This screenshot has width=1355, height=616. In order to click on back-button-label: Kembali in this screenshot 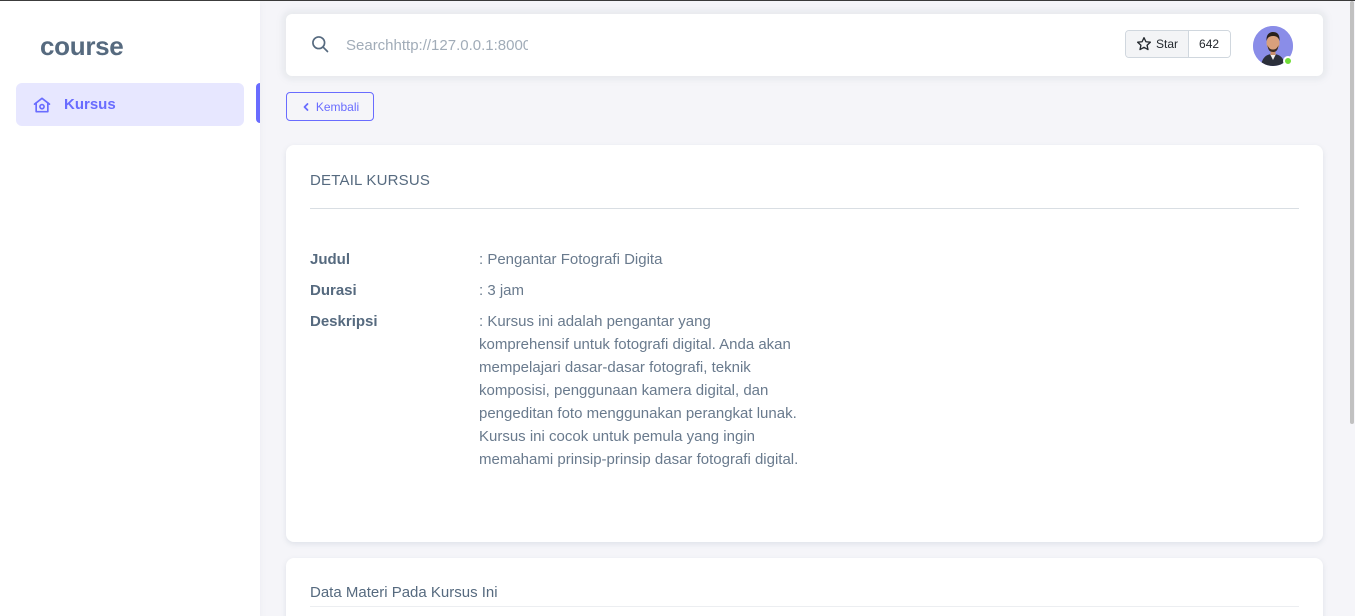, I will do `click(337, 106)`.